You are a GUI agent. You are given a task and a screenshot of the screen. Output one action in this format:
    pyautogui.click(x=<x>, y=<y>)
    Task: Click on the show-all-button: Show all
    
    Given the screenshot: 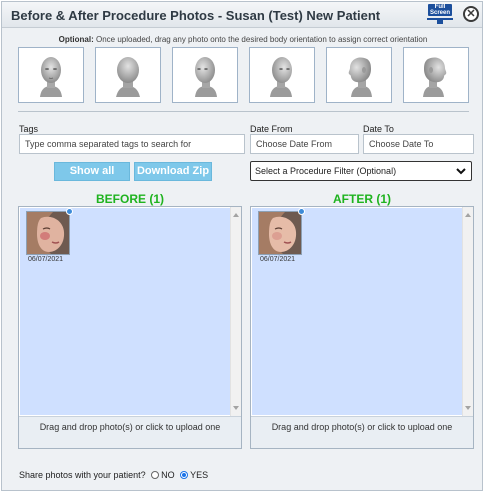 What is the action you would take?
    pyautogui.click(x=92, y=171)
    